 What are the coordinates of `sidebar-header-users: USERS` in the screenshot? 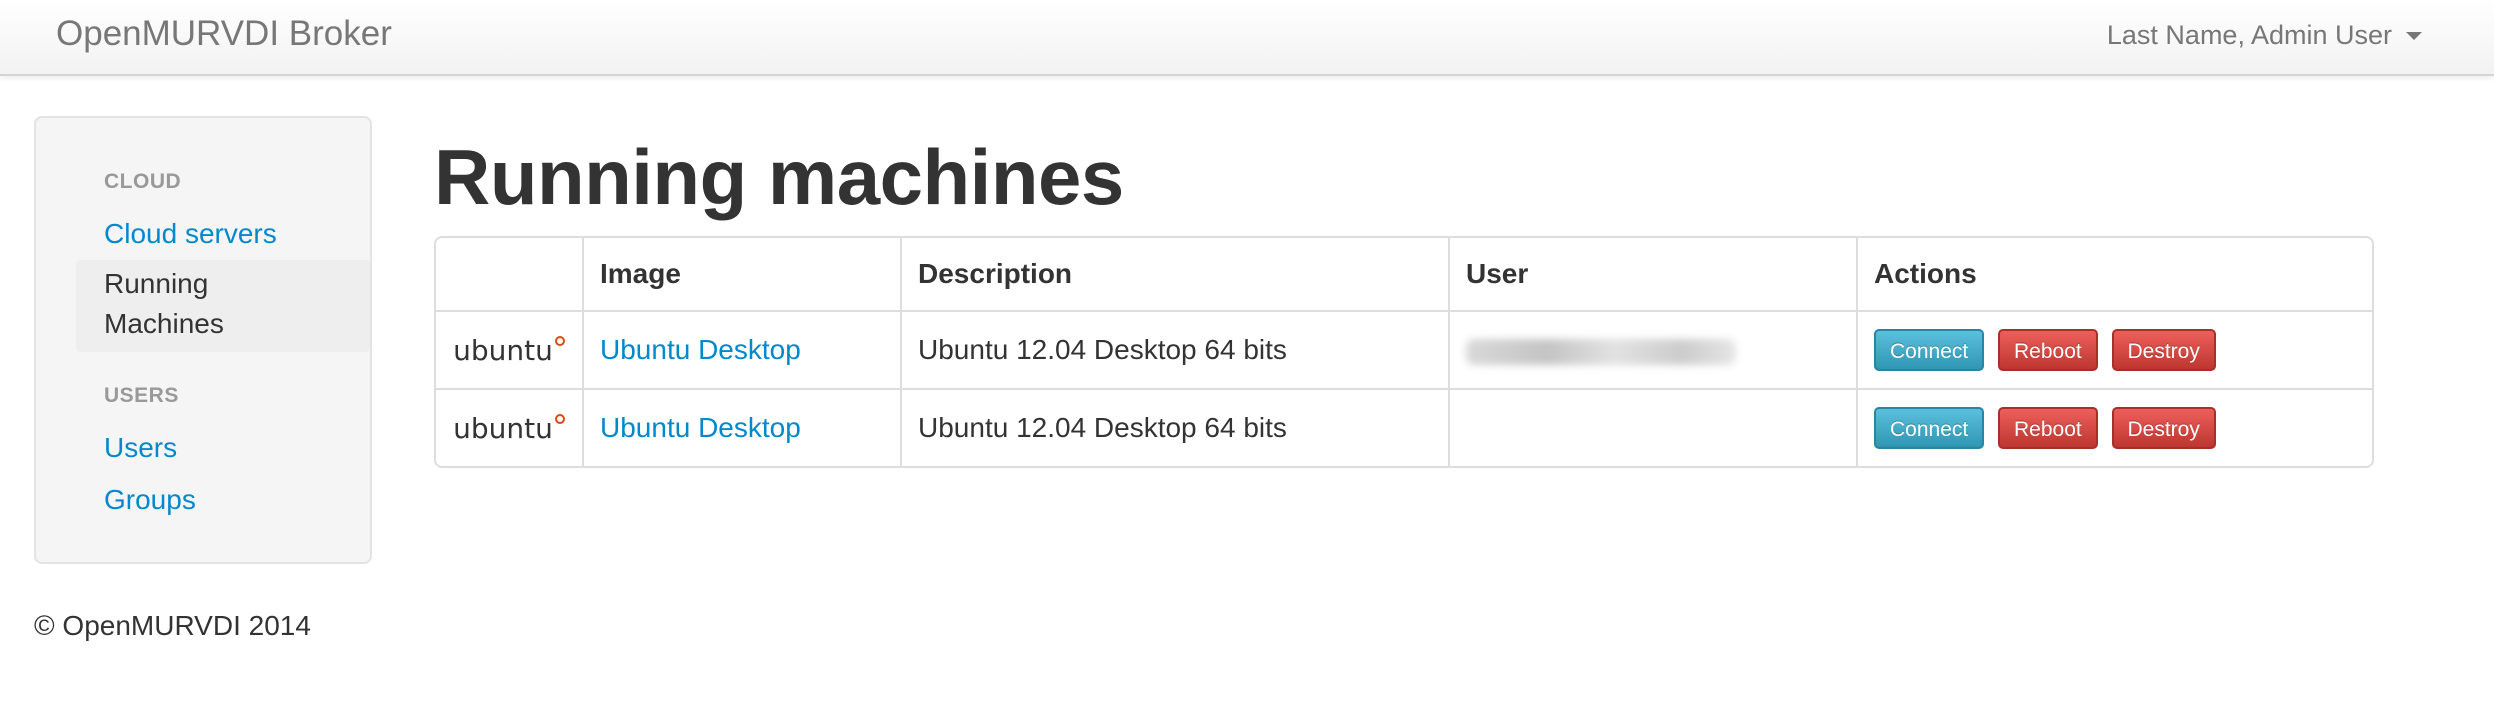 It's located at (141, 395).